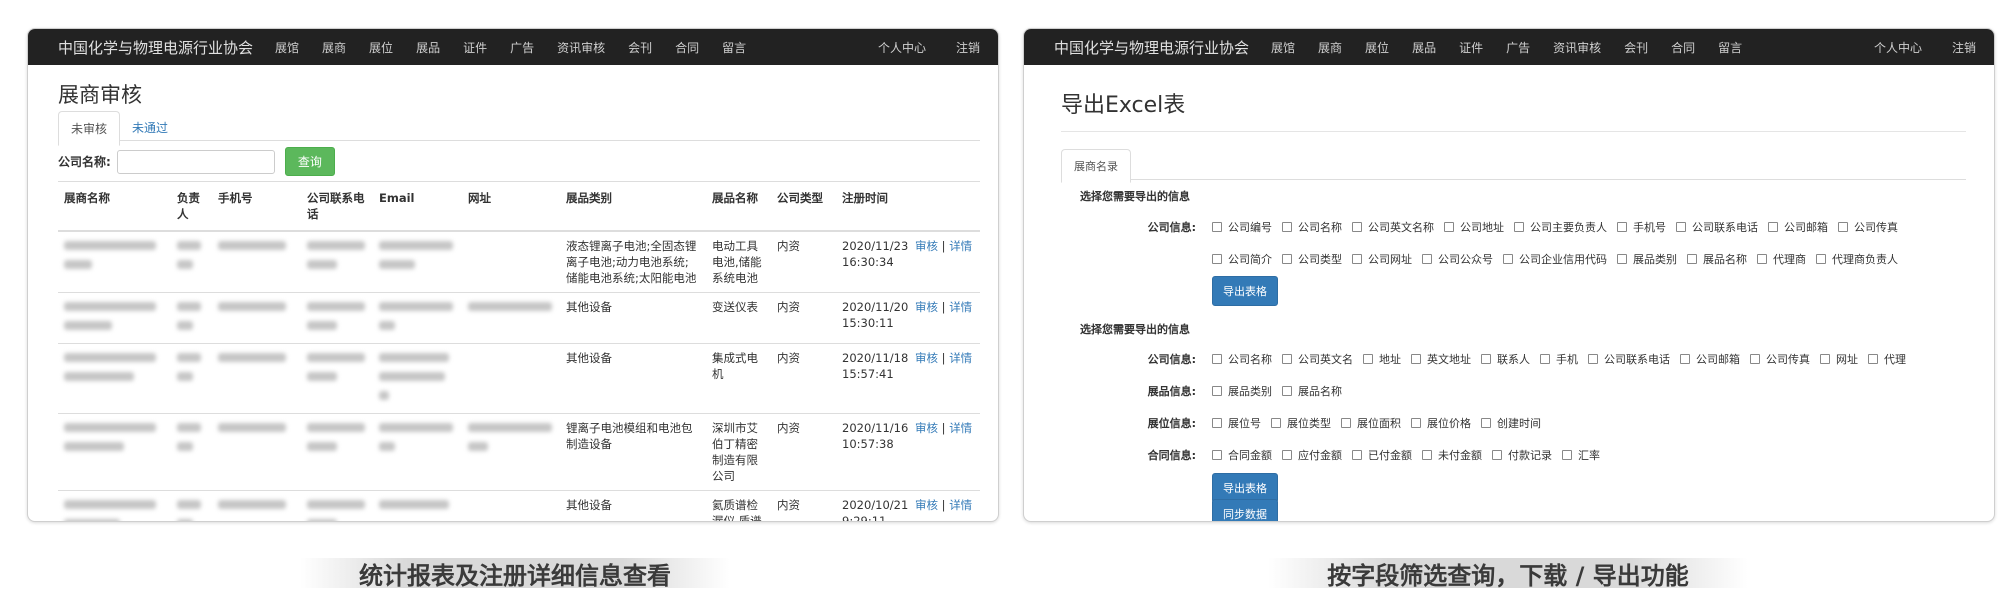  I want to click on checkbox-option: 公司公众号, so click(1457, 259).